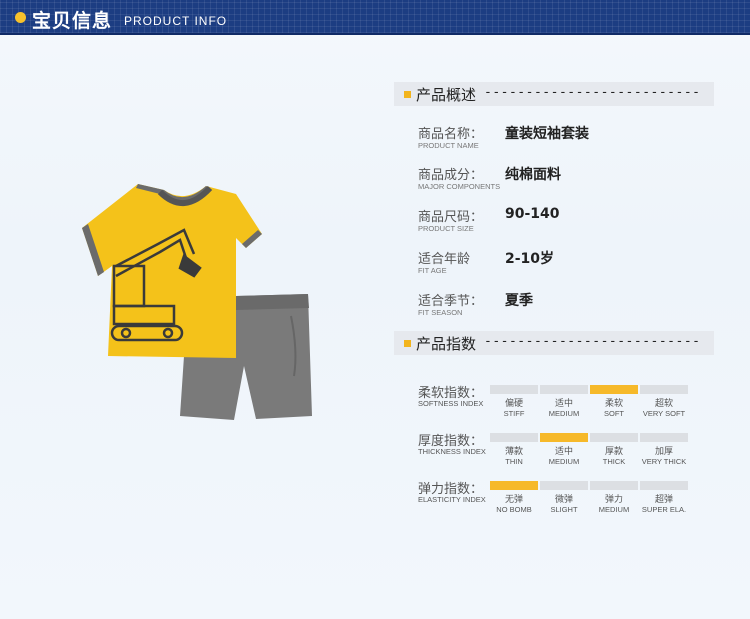  I want to click on index-option: 加厚, so click(663, 452).